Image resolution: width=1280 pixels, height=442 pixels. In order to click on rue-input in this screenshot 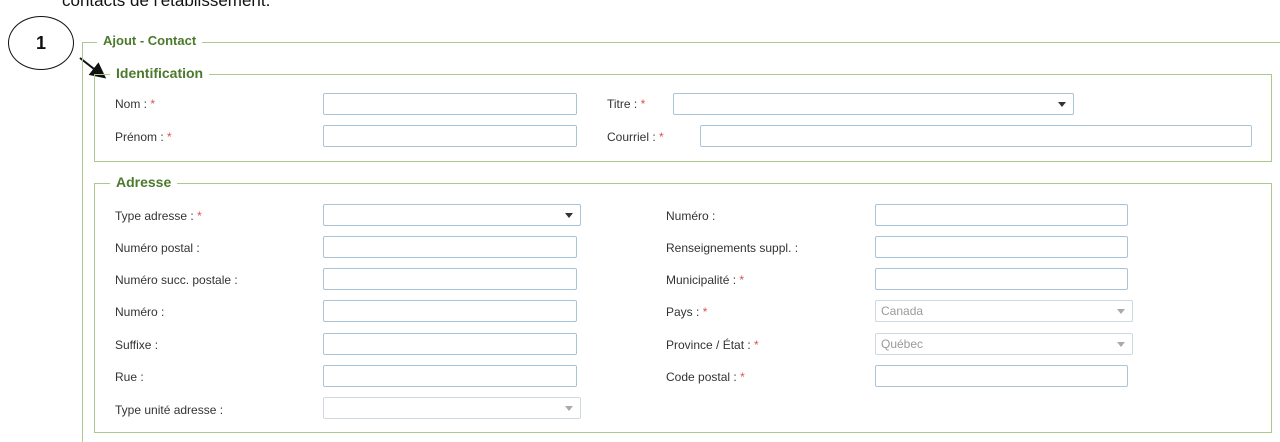, I will do `click(450, 376)`.